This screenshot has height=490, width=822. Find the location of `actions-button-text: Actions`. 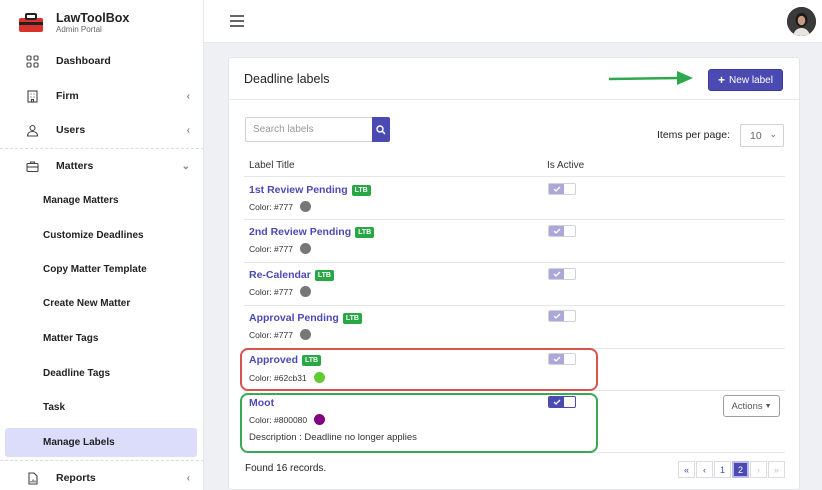

actions-button-text: Actions is located at coordinates (747, 406).